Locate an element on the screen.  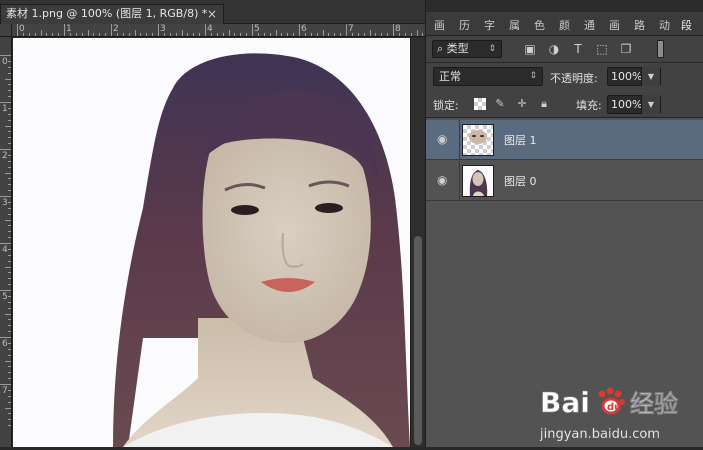
opacity-label: 不透明度: is located at coordinates (574, 78).